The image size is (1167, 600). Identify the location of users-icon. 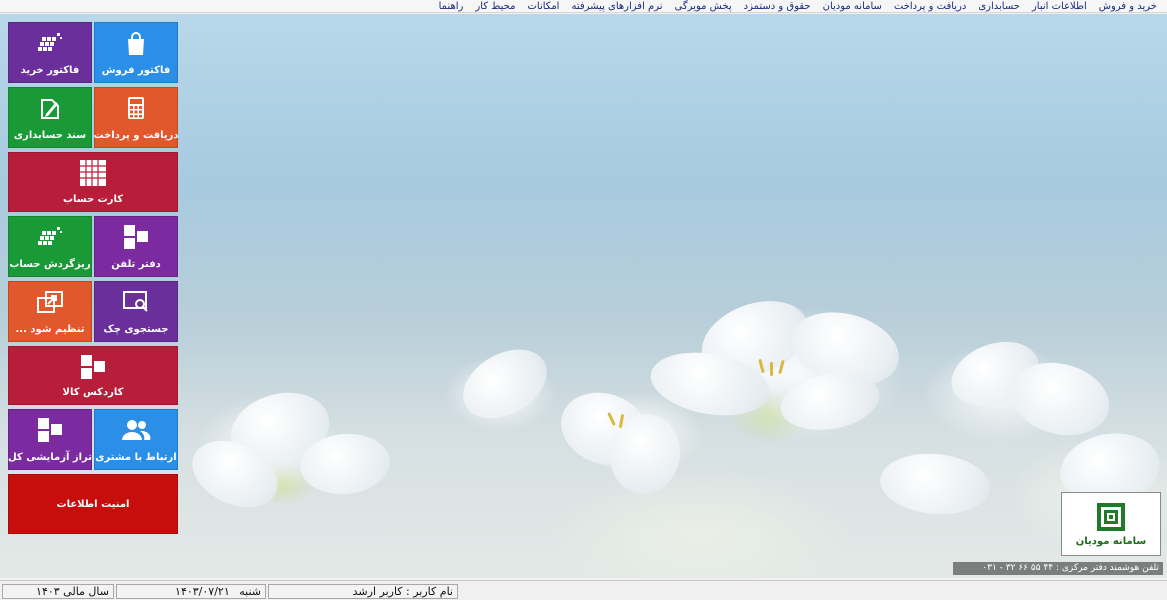
(136, 430).